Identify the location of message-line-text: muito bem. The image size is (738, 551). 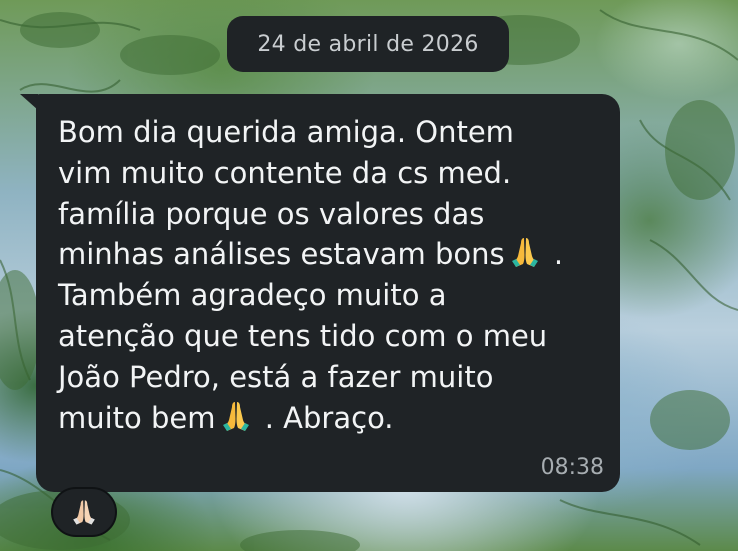
(137, 417).